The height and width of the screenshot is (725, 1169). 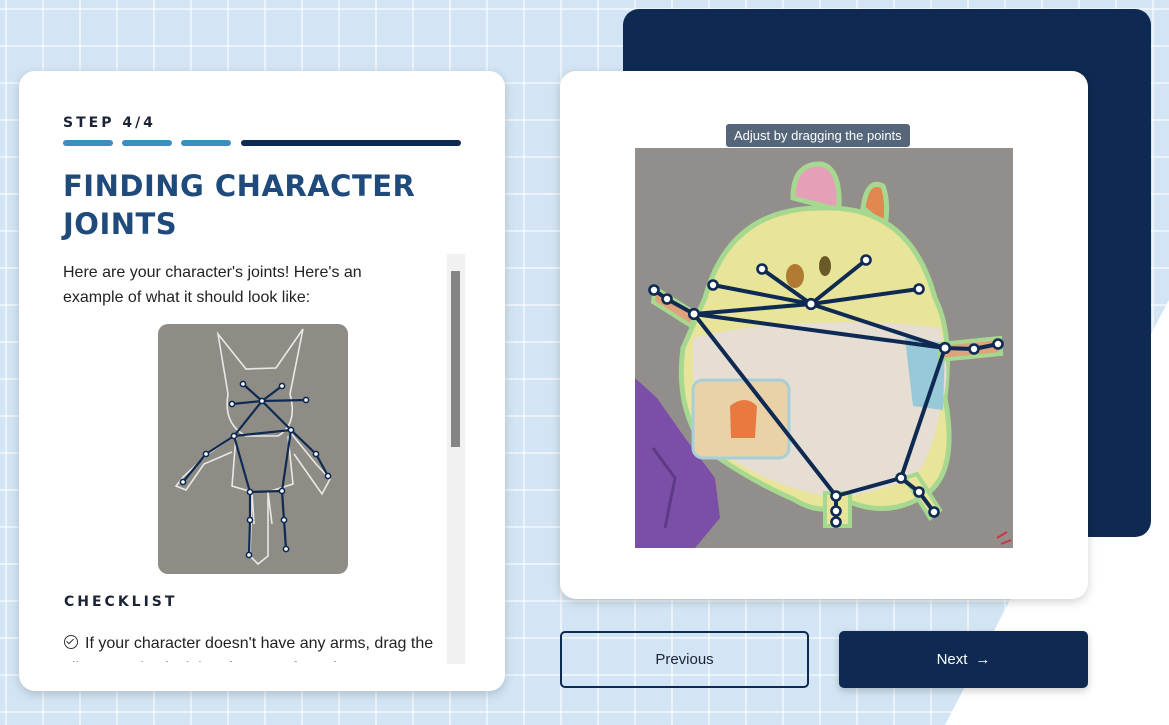 What do you see at coordinates (952, 659) in the screenshot?
I see `next-button-label: Next` at bounding box center [952, 659].